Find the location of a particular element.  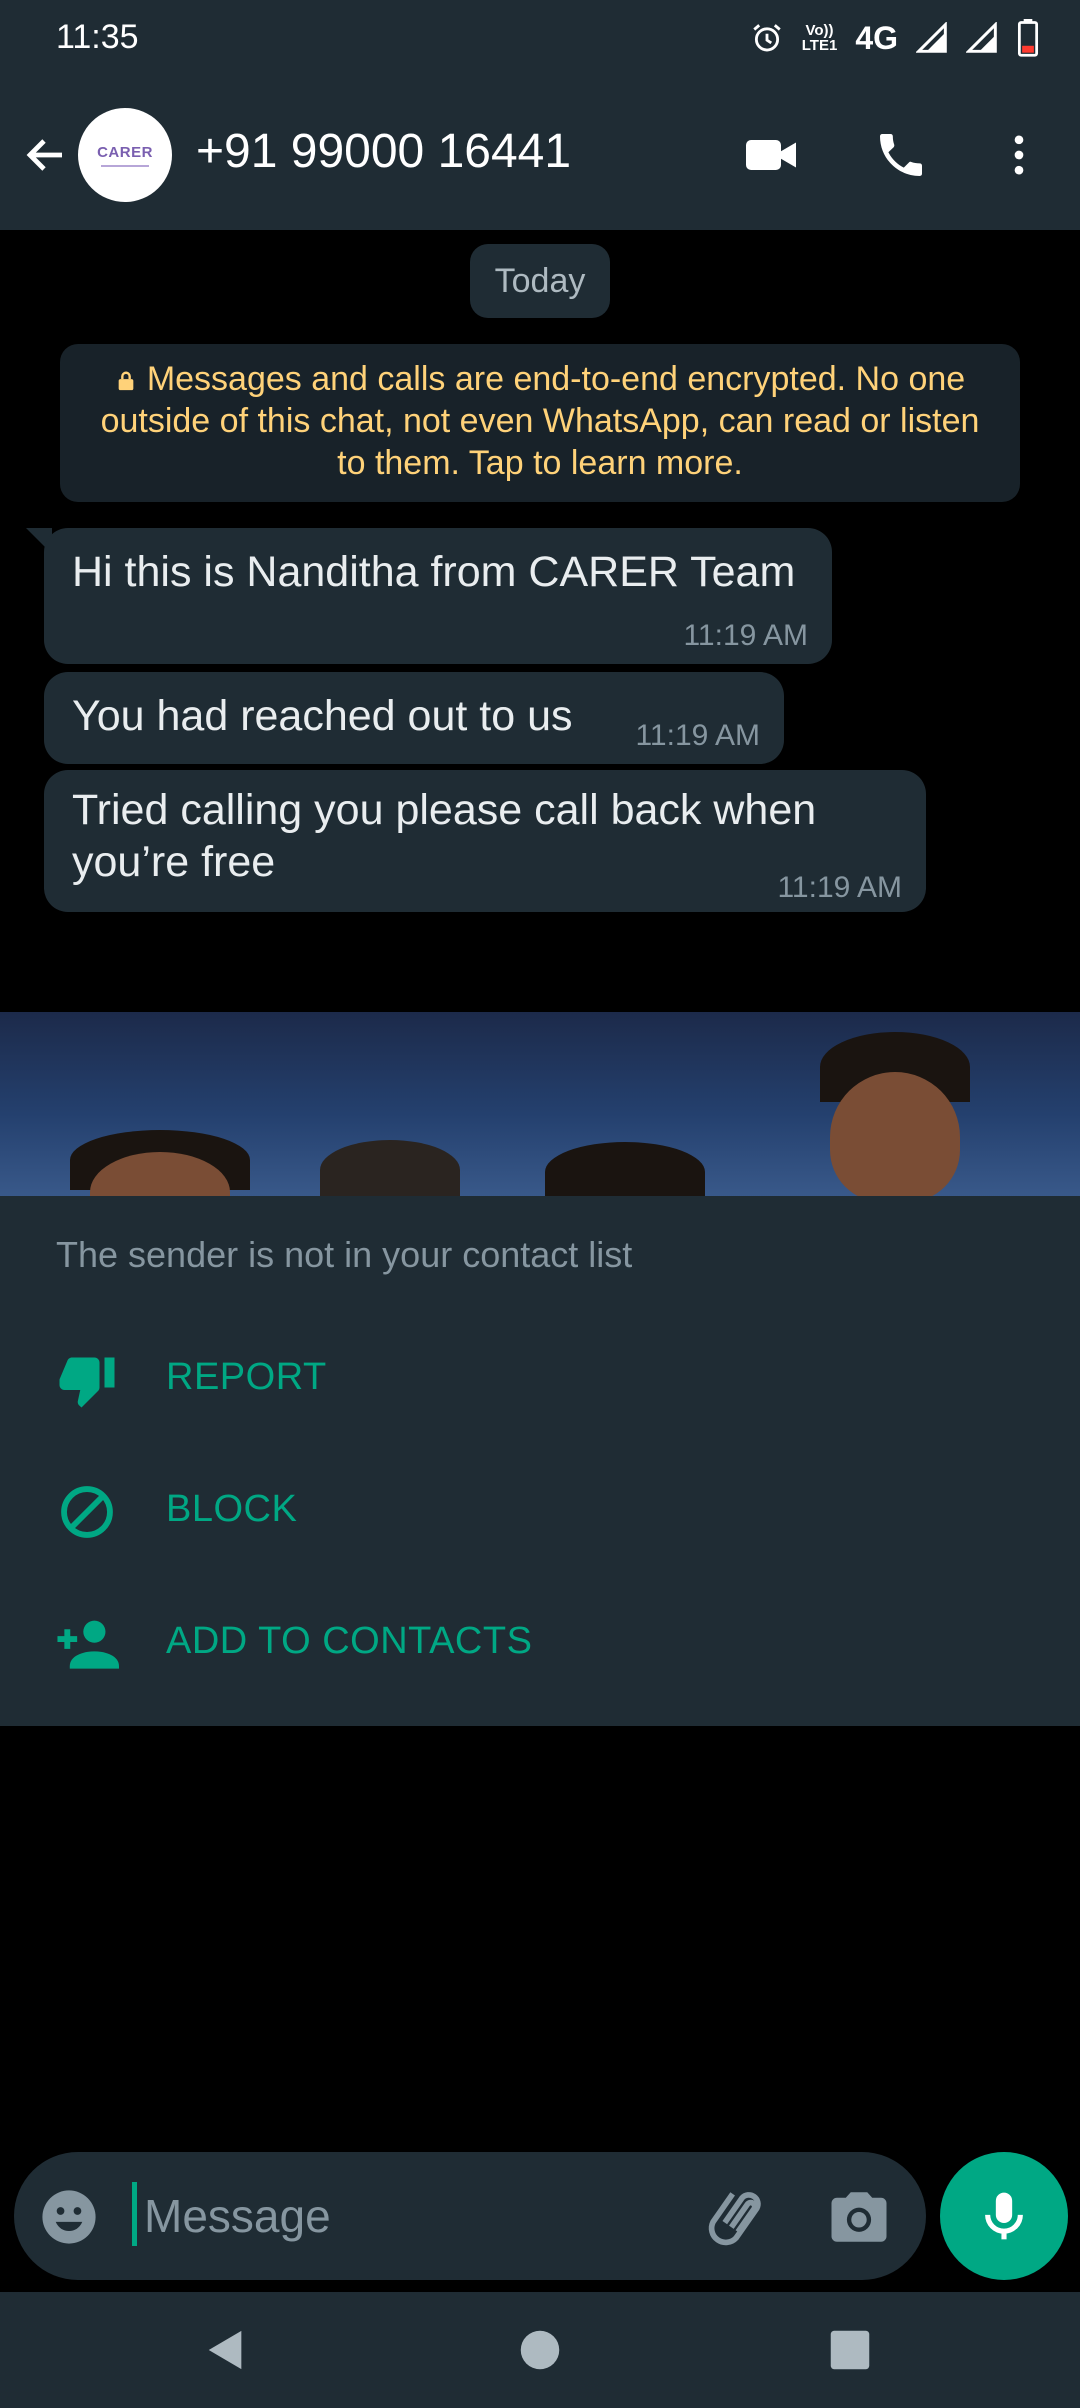

voice-call-button is located at coordinates (901, 155).